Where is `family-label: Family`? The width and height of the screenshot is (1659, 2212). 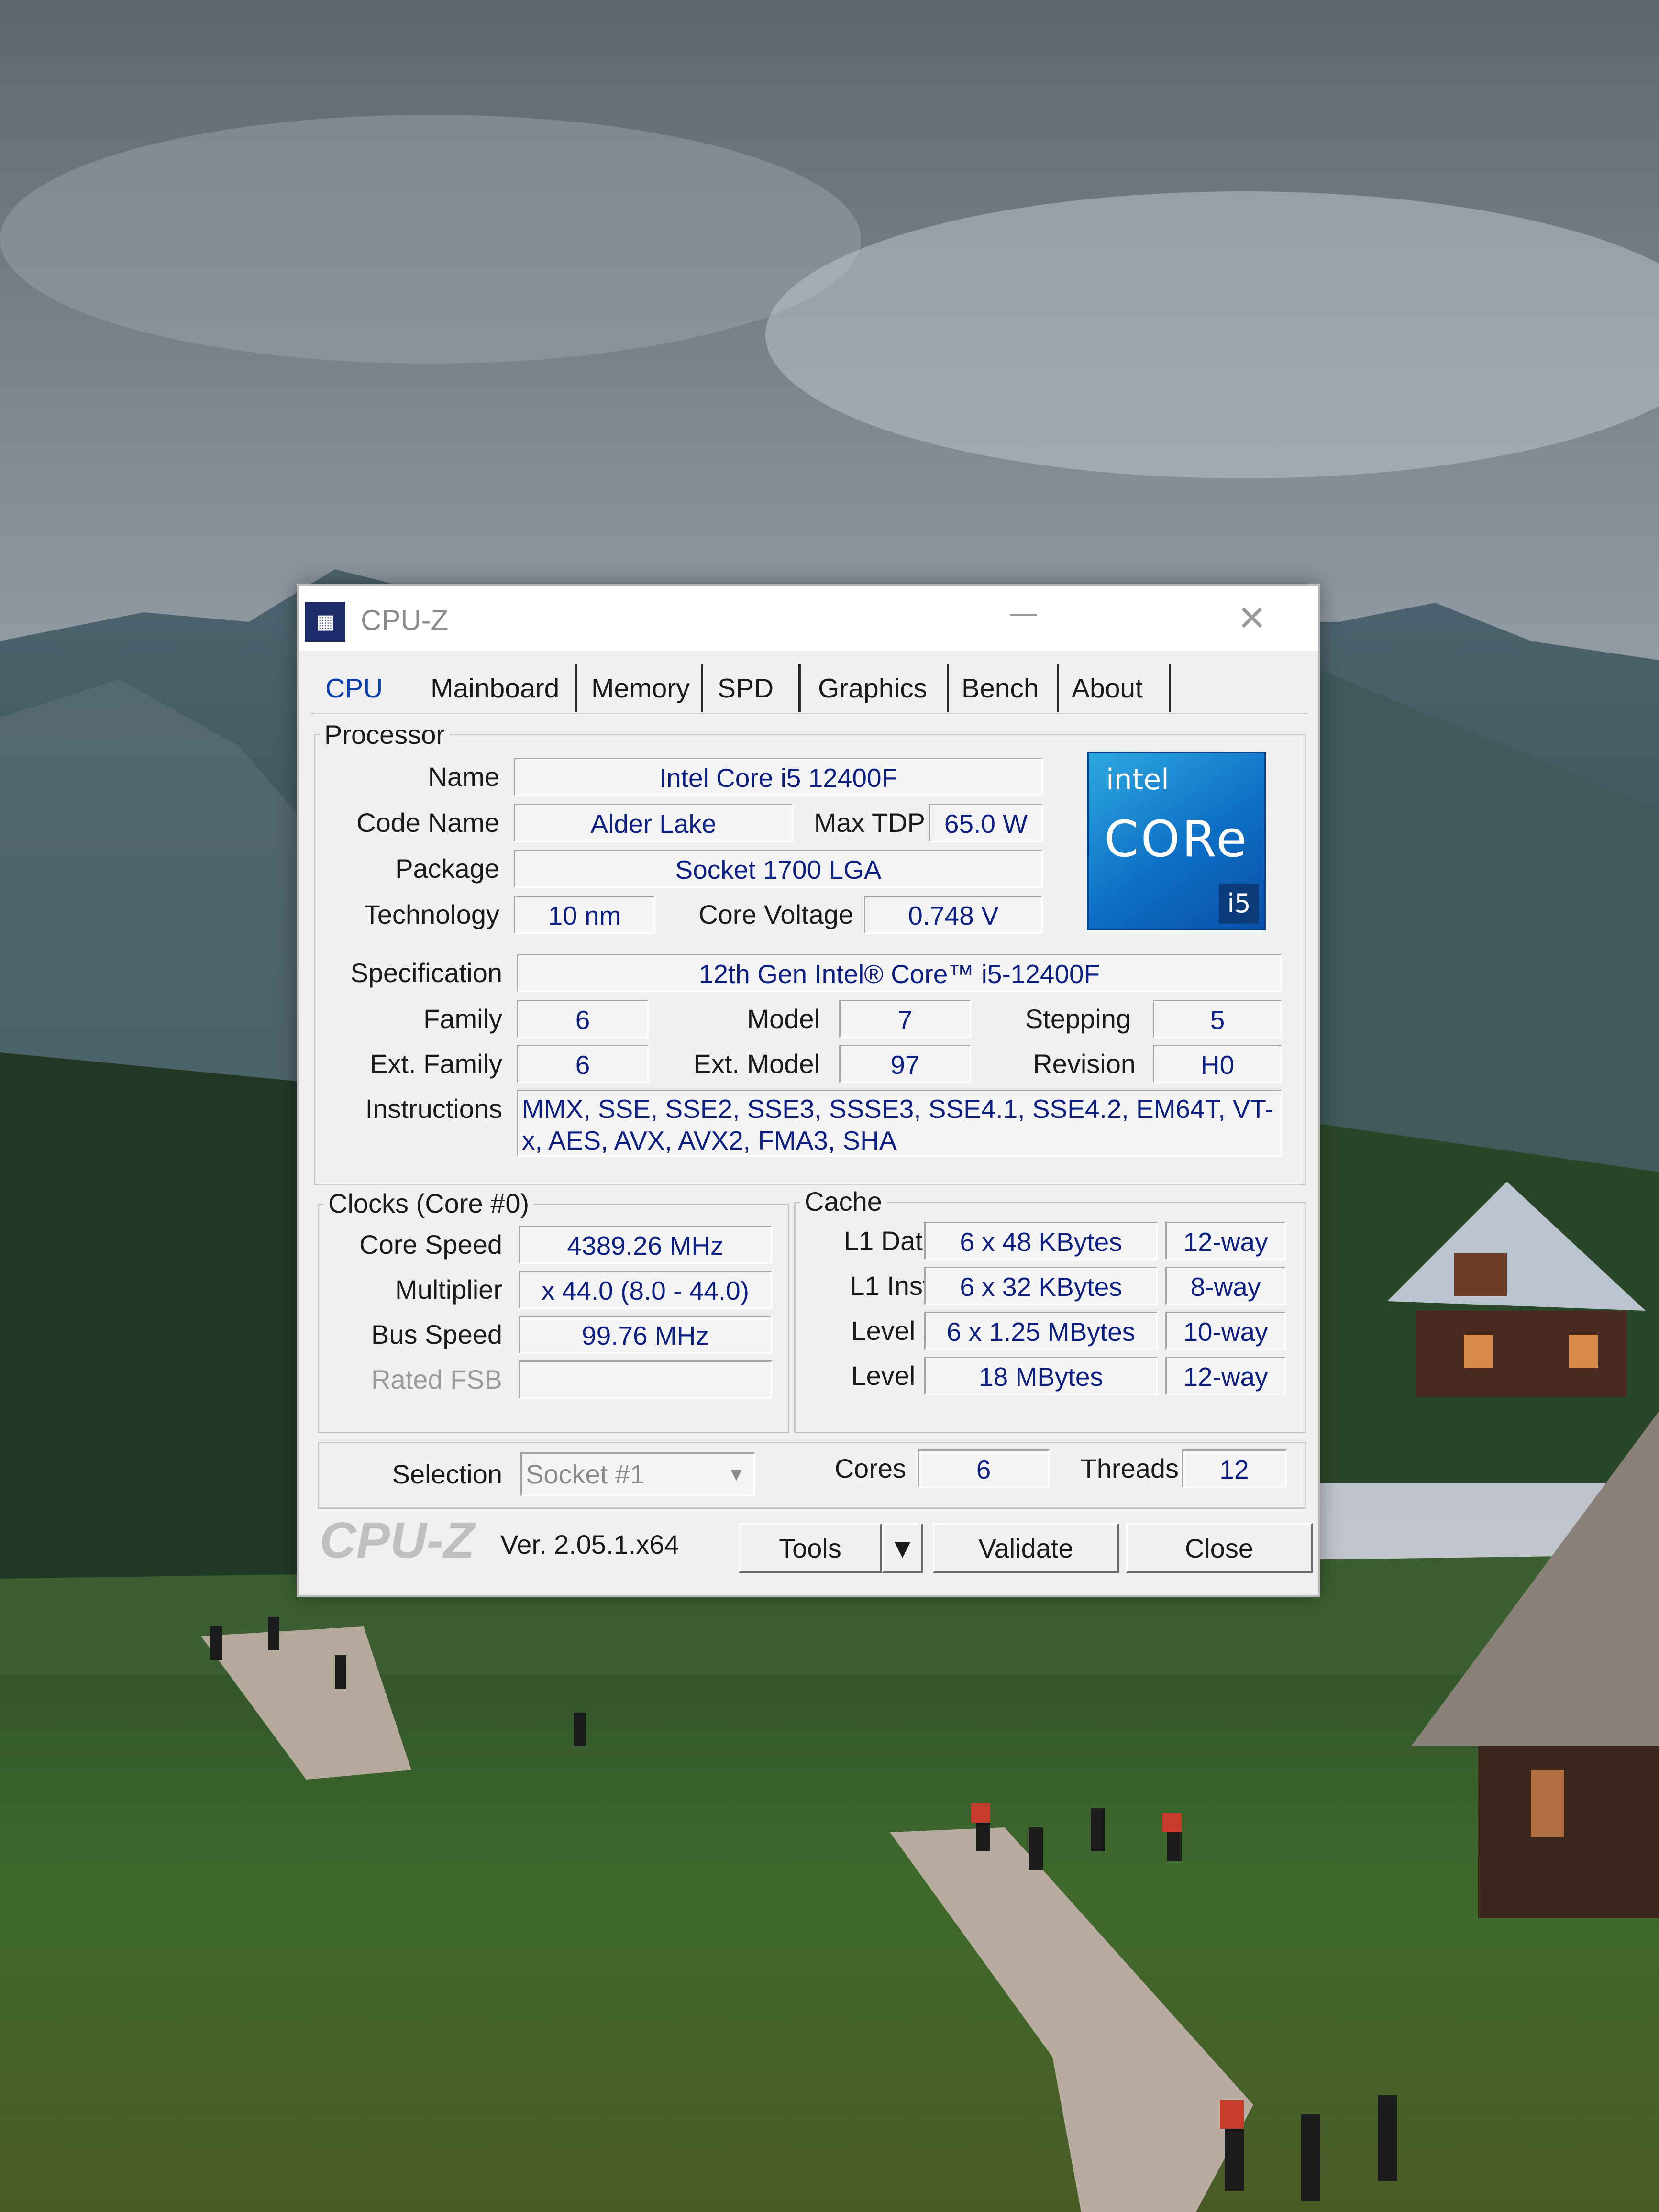
family-label: Family is located at coordinates (462, 1019).